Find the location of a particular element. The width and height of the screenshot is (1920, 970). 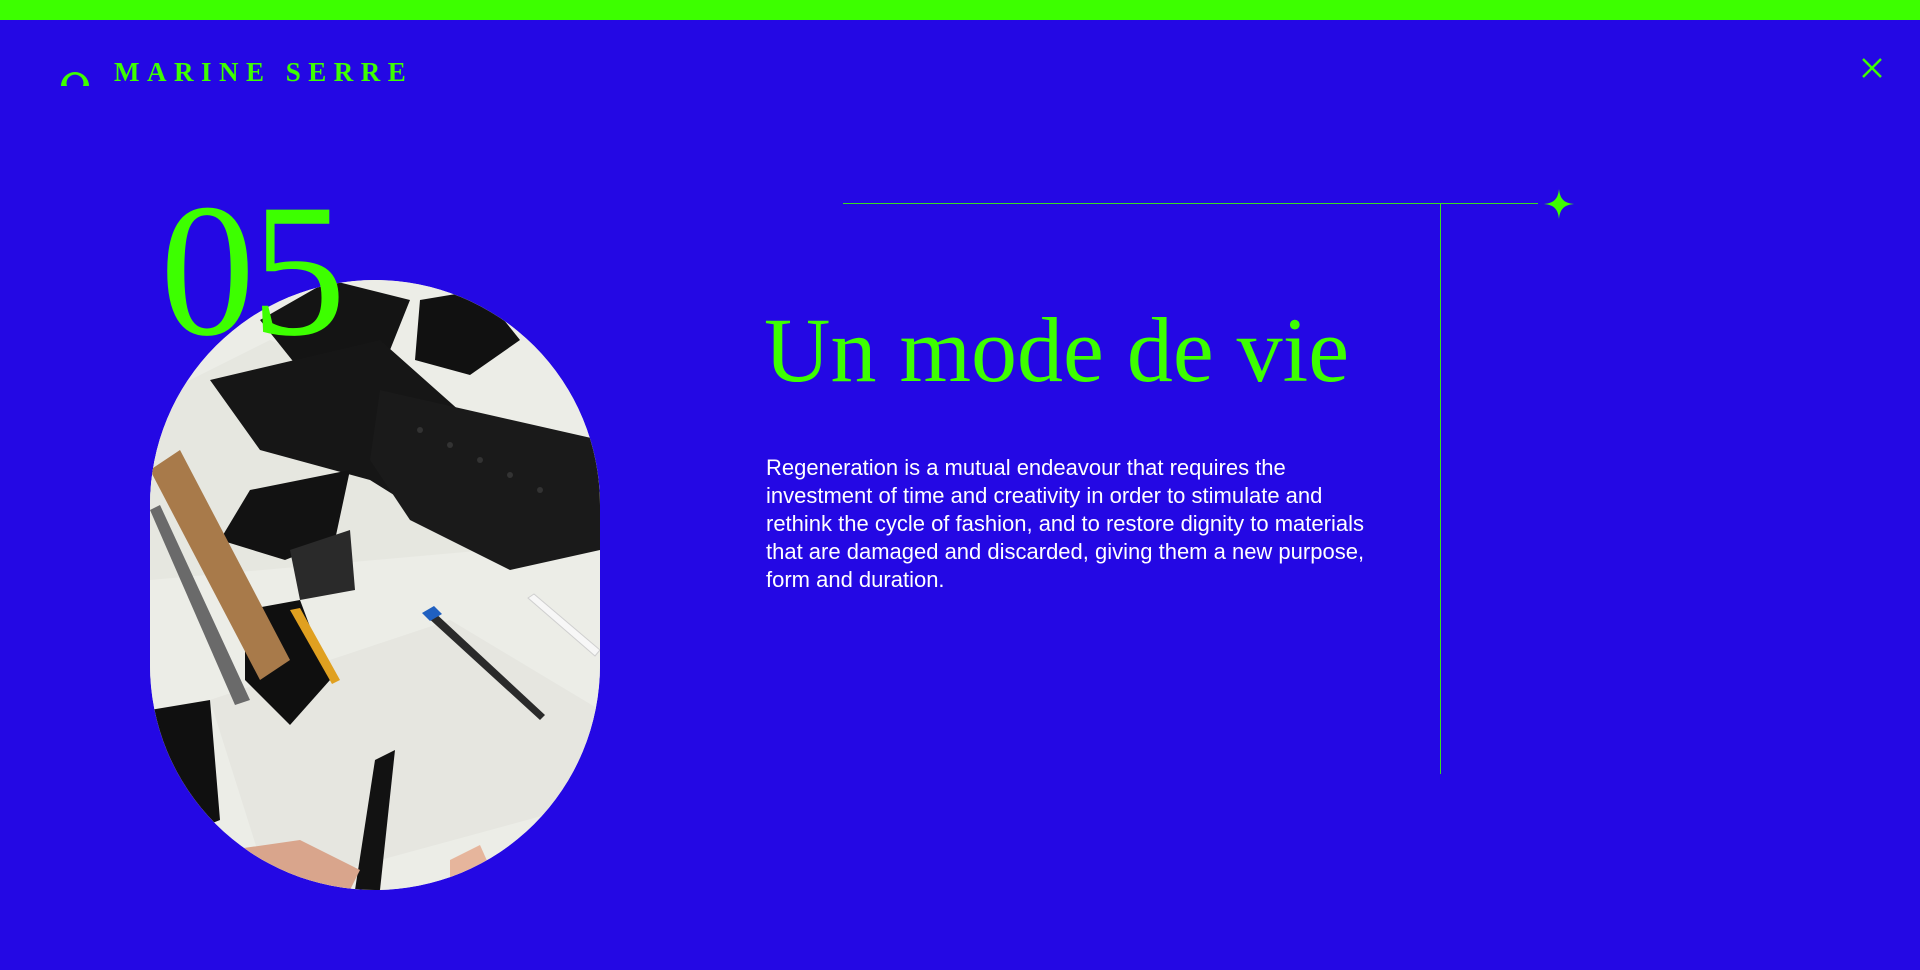

decorative-horizontal-line is located at coordinates (1190, 203).